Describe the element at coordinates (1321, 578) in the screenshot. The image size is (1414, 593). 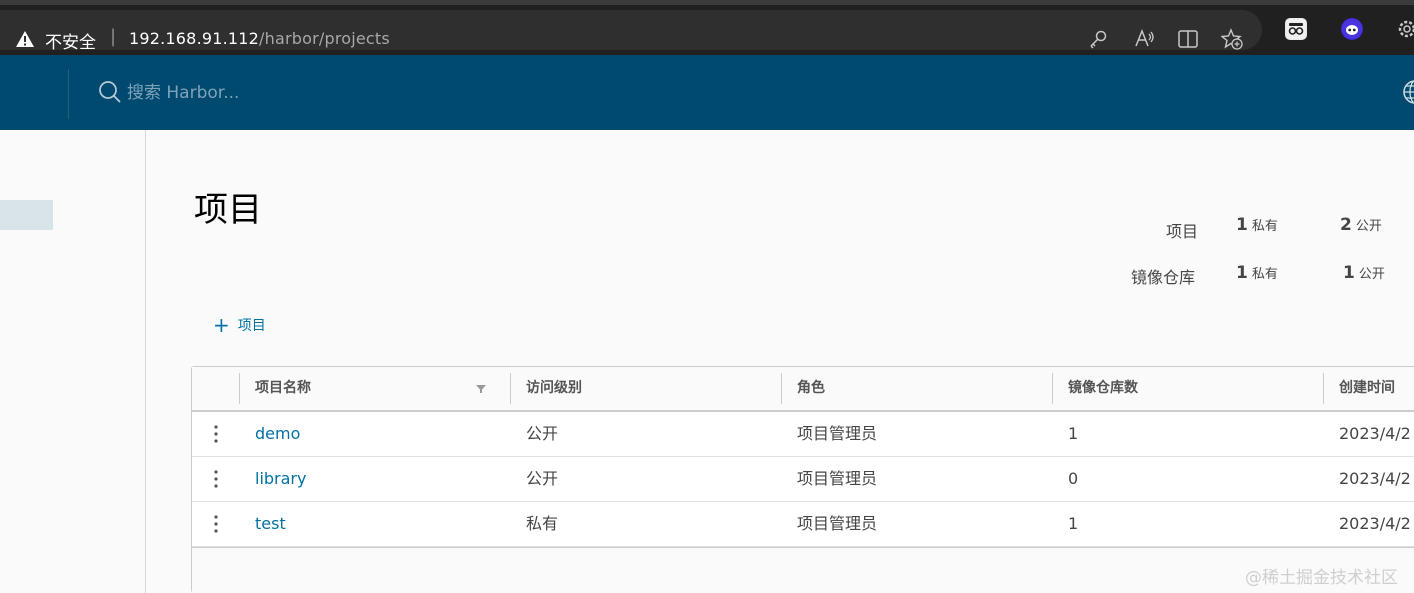
I see `watermark: @稀土掘金技术社区` at that location.